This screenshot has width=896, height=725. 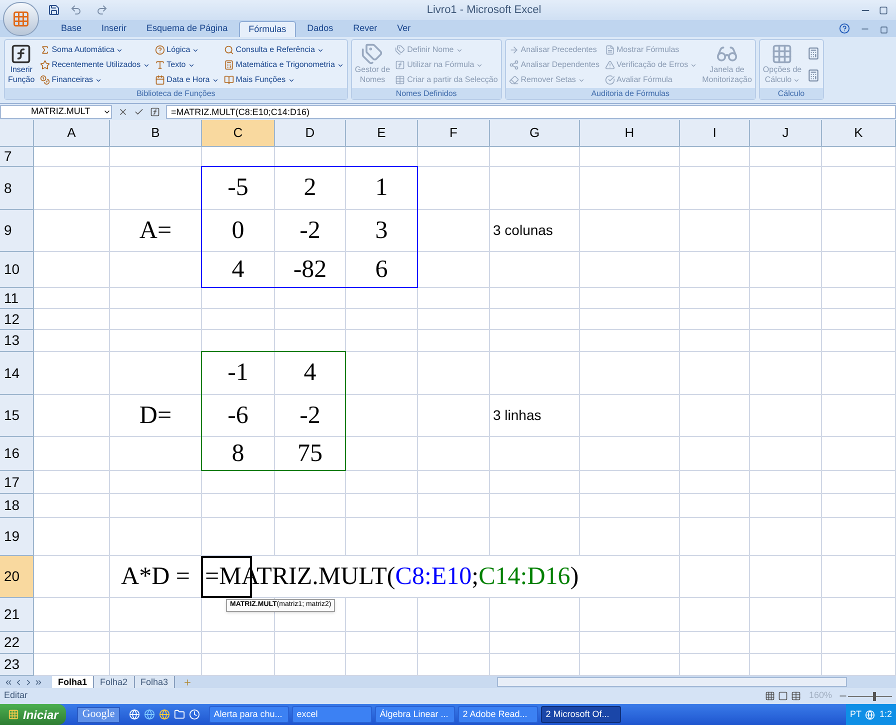 What do you see at coordinates (21, 75) in the screenshot?
I see `button-label: Inserir Função` at bounding box center [21, 75].